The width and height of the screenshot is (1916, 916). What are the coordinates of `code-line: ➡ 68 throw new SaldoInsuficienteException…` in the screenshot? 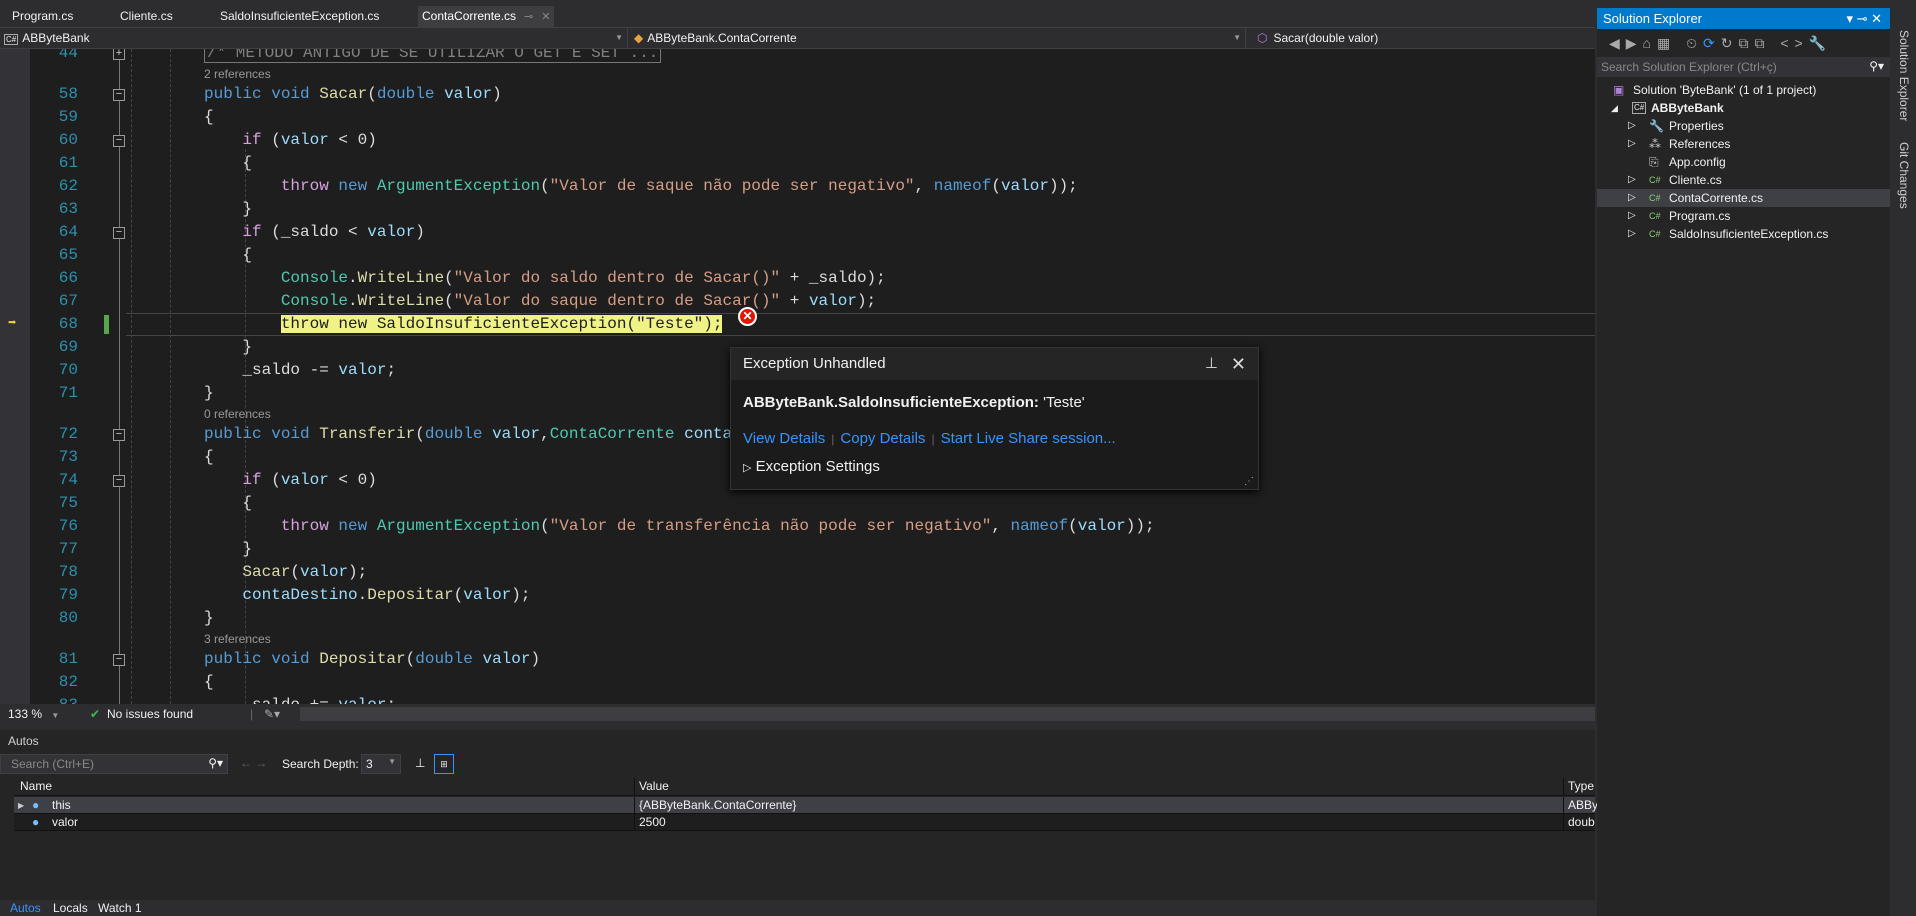 It's located at (797, 324).